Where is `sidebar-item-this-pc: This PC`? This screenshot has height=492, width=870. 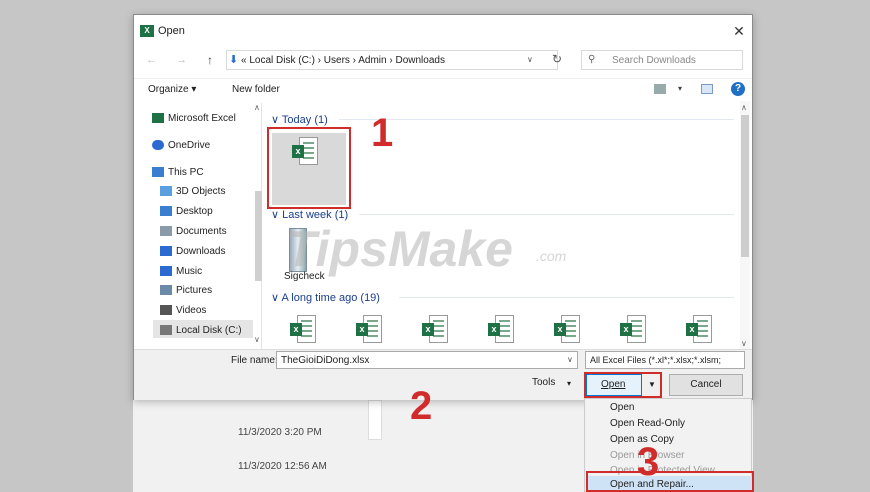 sidebar-item-this-pc: This PC is located at coordinates (178, 172).